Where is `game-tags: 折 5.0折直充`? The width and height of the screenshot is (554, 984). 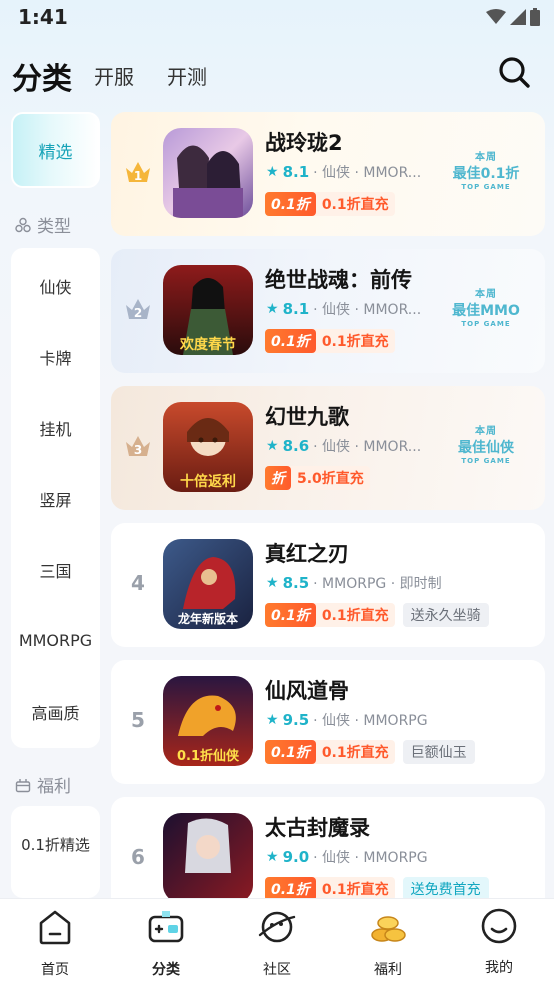 game-tags: 折 5.0折直充 is located at coordinates (317, 478).